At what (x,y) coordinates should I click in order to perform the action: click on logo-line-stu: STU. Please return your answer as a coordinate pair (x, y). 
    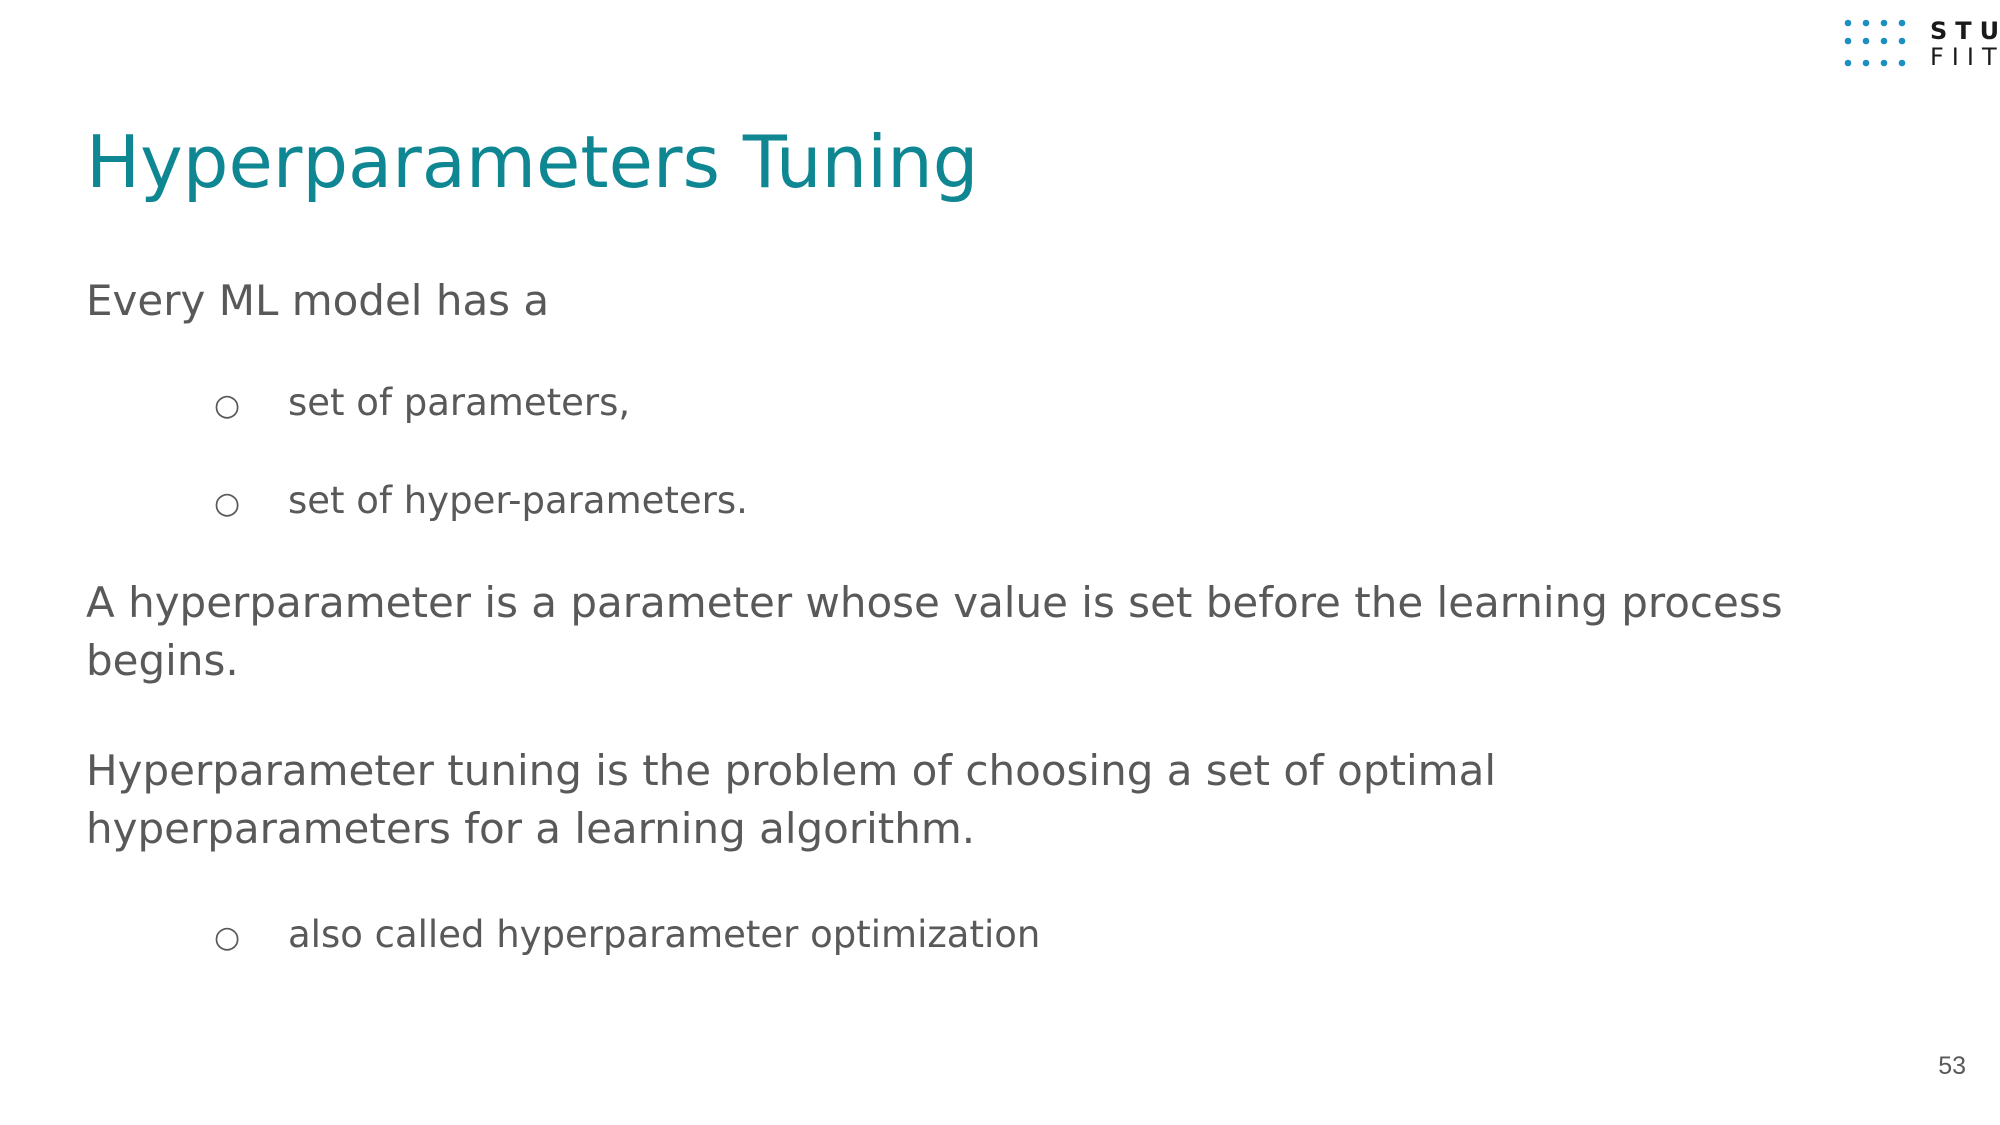
    Looking at the image, I should click on (1965, 31).